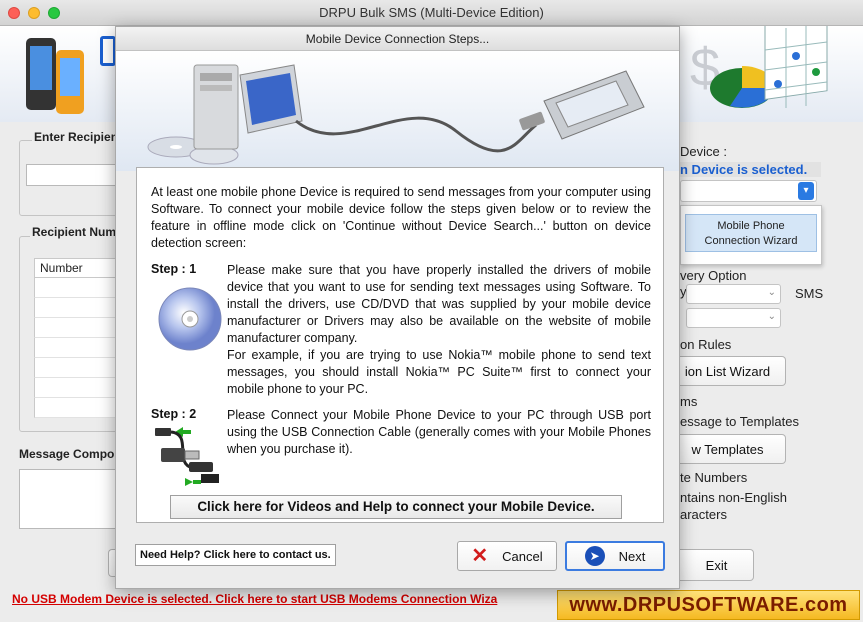  I want to click on window-titlebar: DRPU Bulk SMS (Multi-Device Edition), so click(431, 13).